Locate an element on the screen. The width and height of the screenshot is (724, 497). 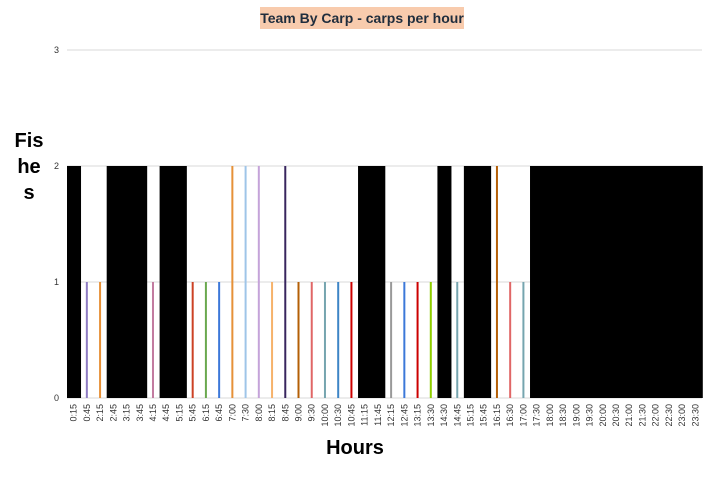
bar-22:30 is located at coordinates (669, 282).